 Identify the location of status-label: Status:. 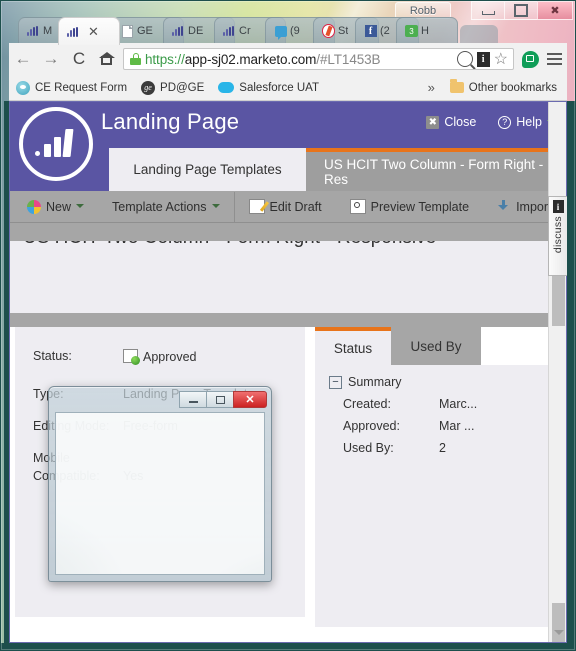
(52, 356).